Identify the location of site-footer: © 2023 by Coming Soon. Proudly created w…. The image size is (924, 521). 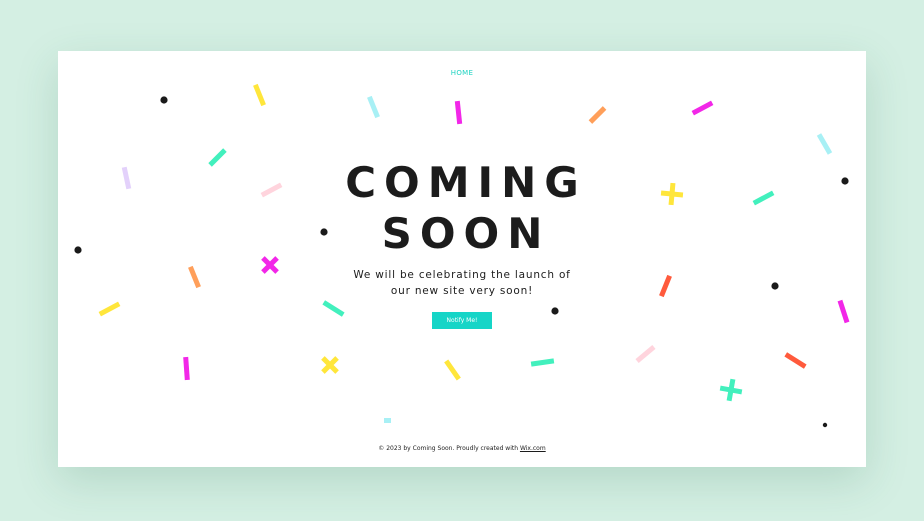
(462, 448).